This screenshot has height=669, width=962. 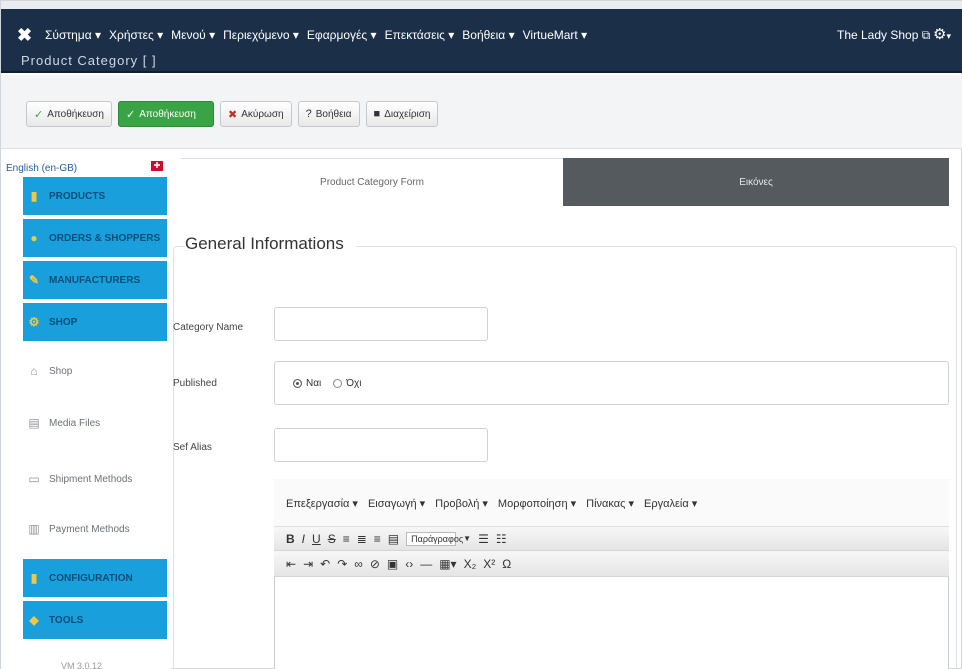 I want to click on code-icon: ‹›, so click(x=409, y=564).